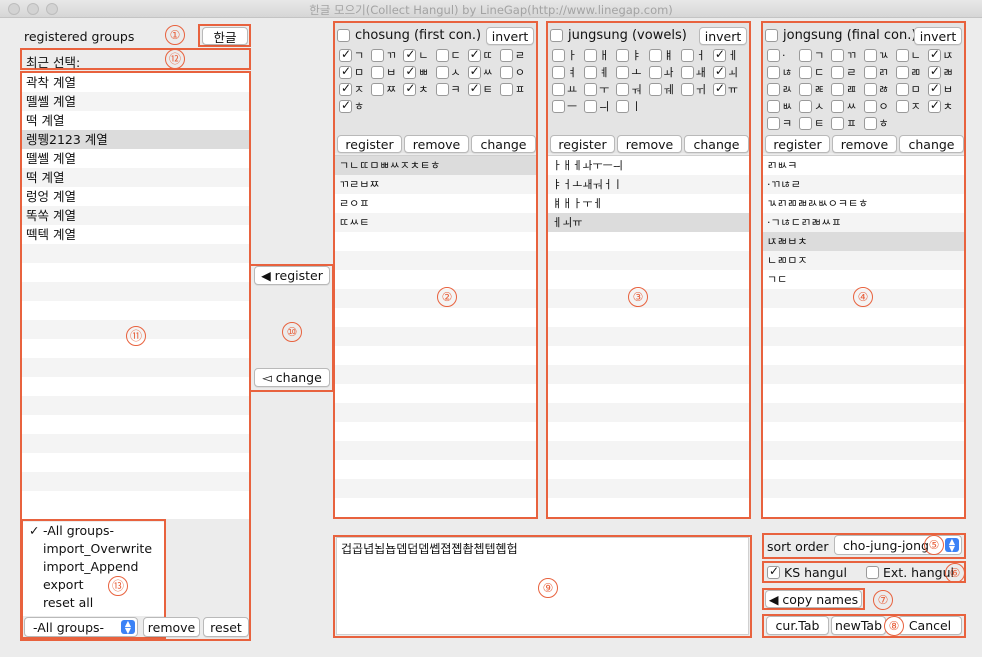  What do you see at coordinates (171, 627) in the screenshot?
I see `remove-group-button: remove` at bounding box center [171, 627].